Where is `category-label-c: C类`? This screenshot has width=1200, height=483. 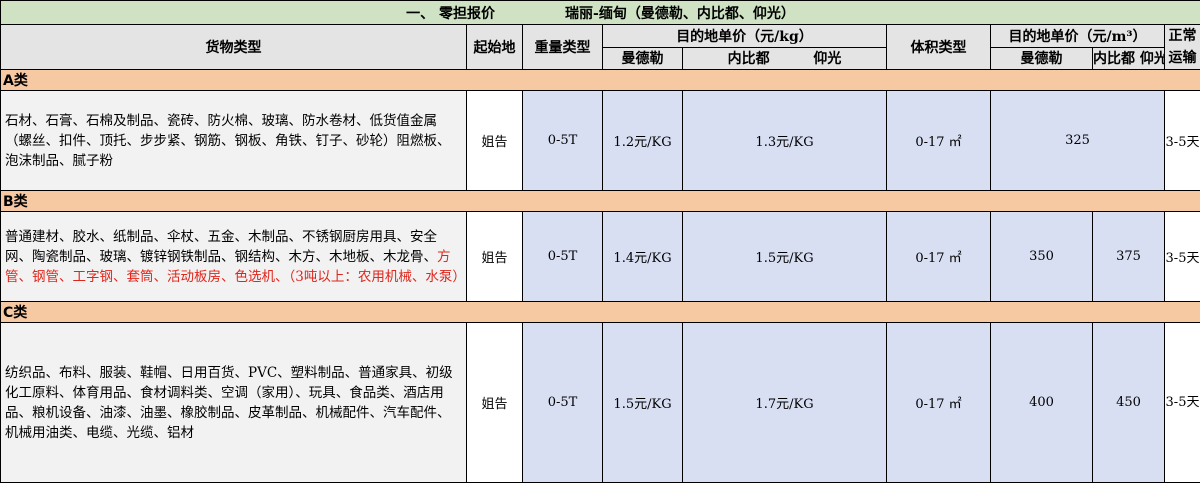
category-label-c: C类 is located at coordinates (600, 312).